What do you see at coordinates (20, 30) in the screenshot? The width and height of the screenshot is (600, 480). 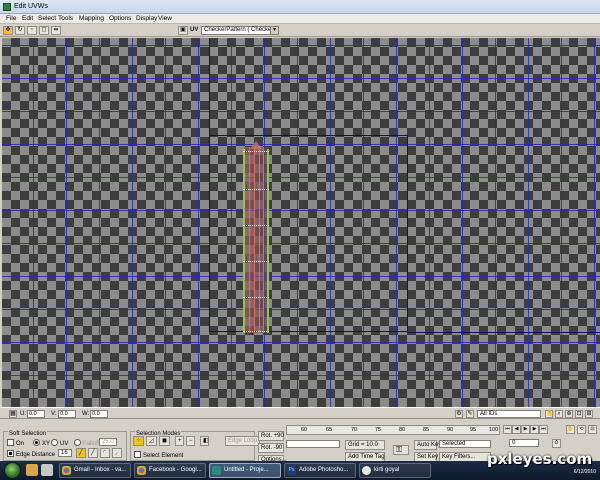 I see `rotate-tool-icon: ↻` at bounding box center [20, 30].